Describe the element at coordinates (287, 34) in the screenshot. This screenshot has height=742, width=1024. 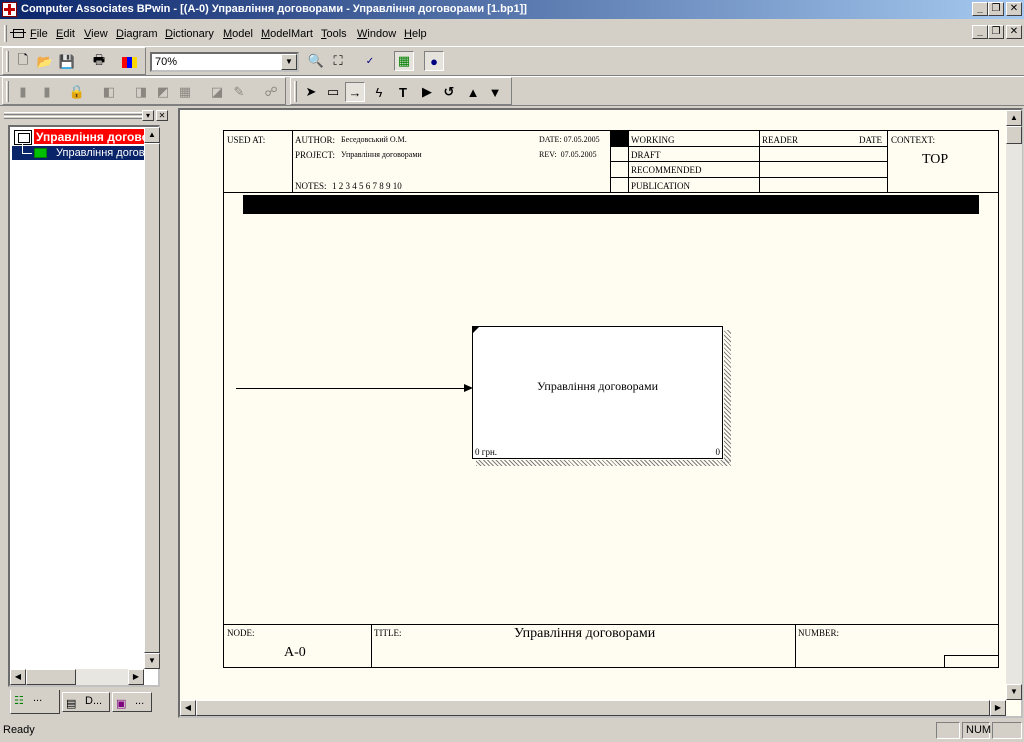
I see `menu-modelmart: ModelMart` at that location.